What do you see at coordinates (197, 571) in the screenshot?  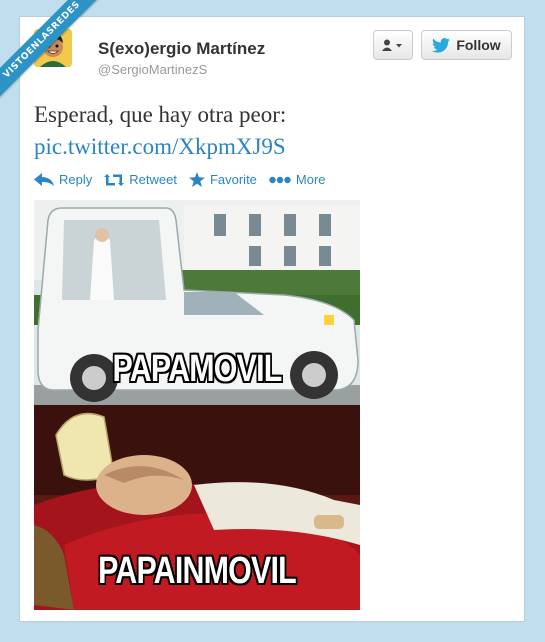 I see `meme-caption-bottom: PAPAINMOVIL` at bounding box center [197, 571].